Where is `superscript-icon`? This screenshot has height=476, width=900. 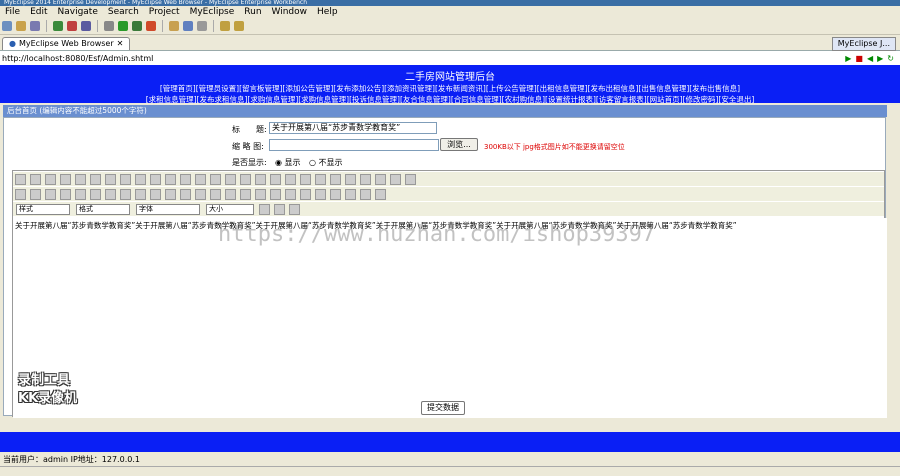 superscript-icon is located at coordinates (95, 194).